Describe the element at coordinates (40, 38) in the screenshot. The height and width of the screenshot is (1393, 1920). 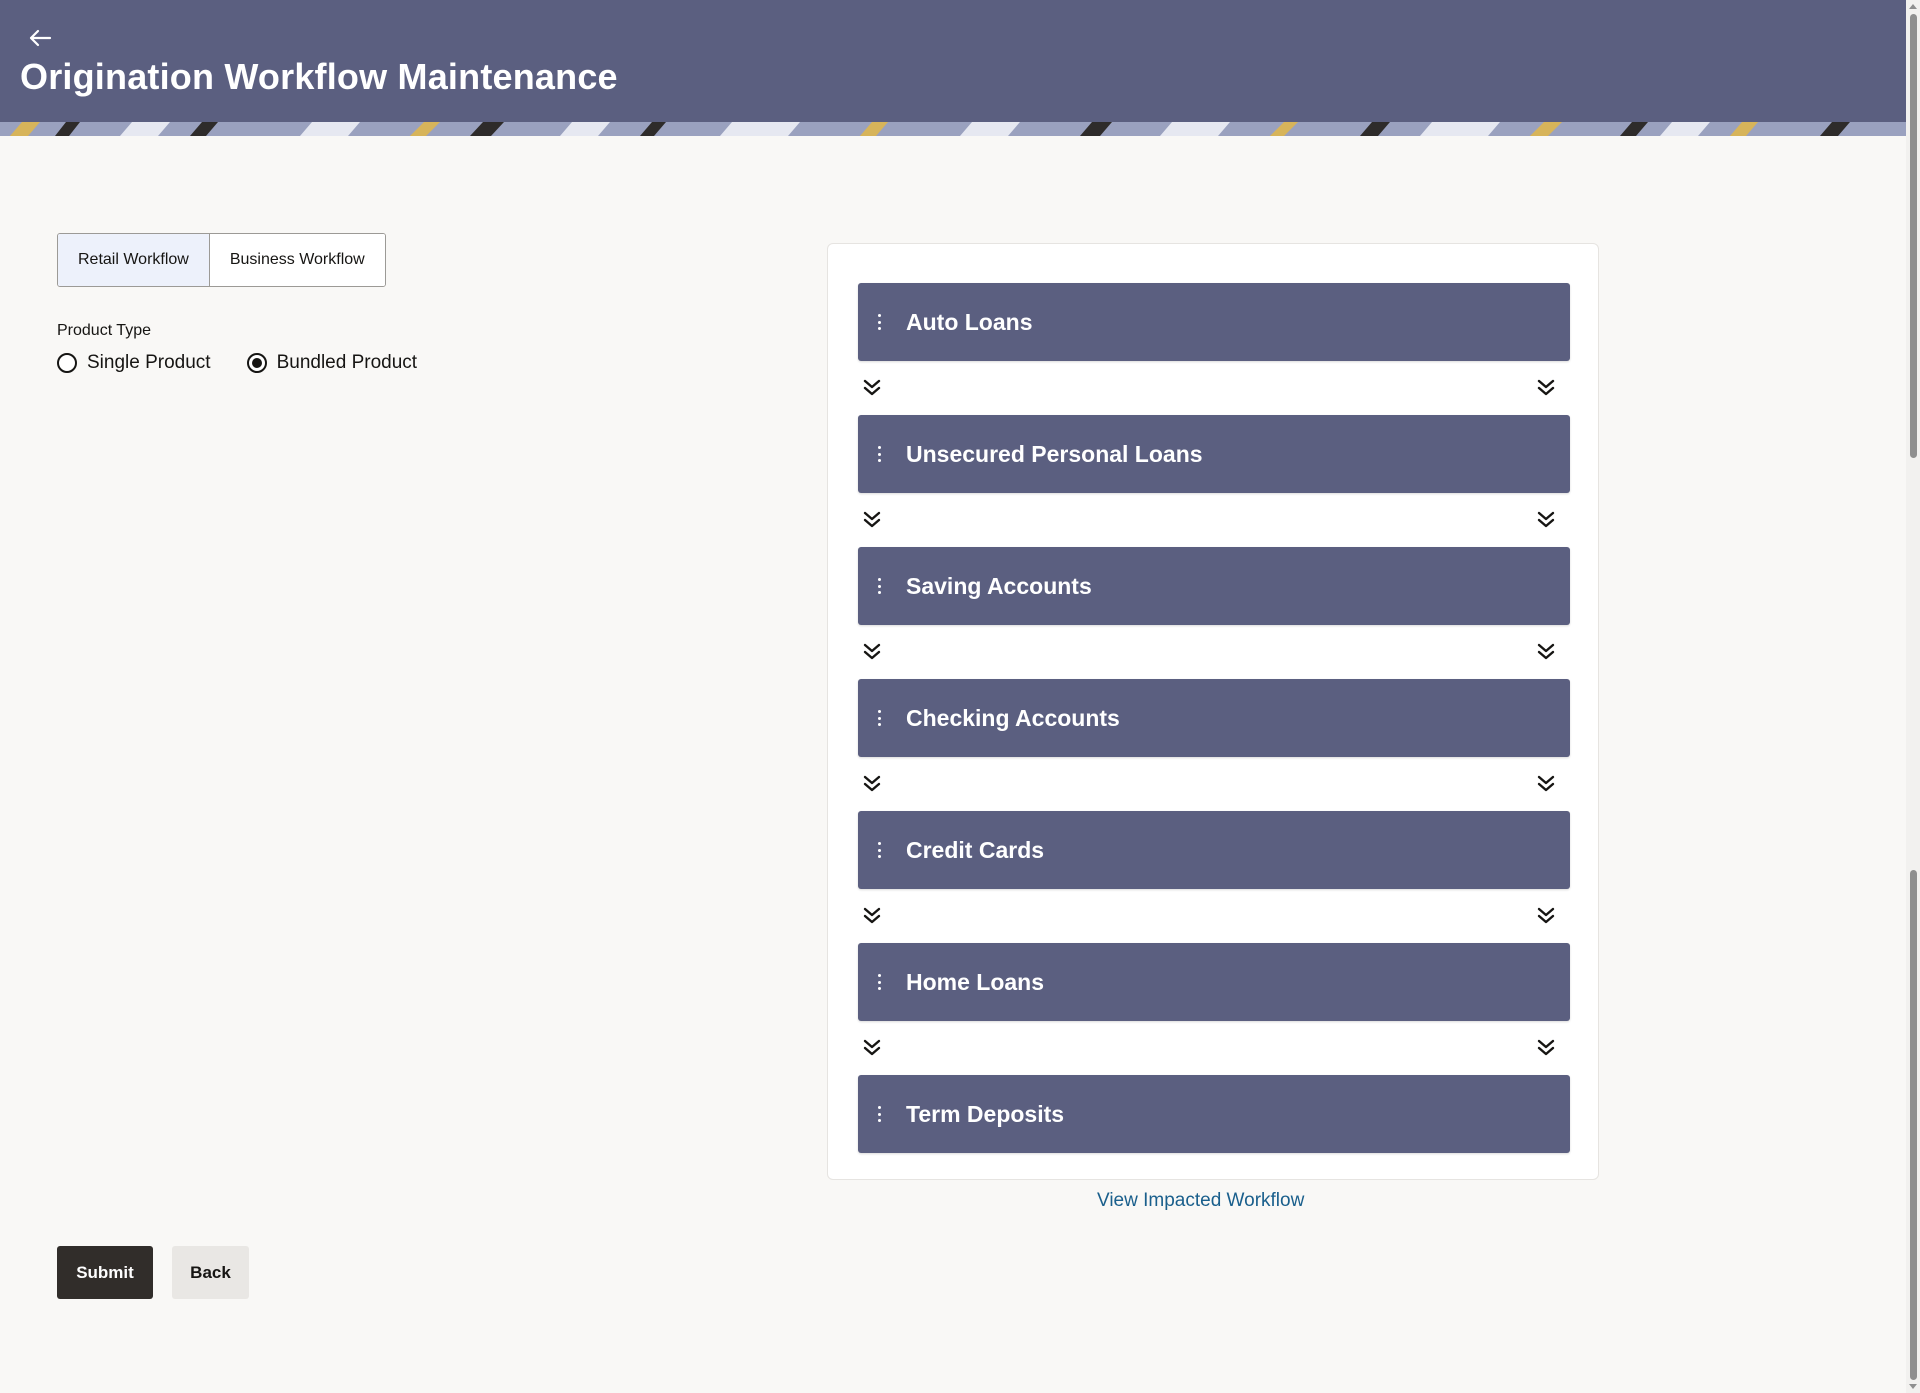
I see `arrow-left-icon` at that location.